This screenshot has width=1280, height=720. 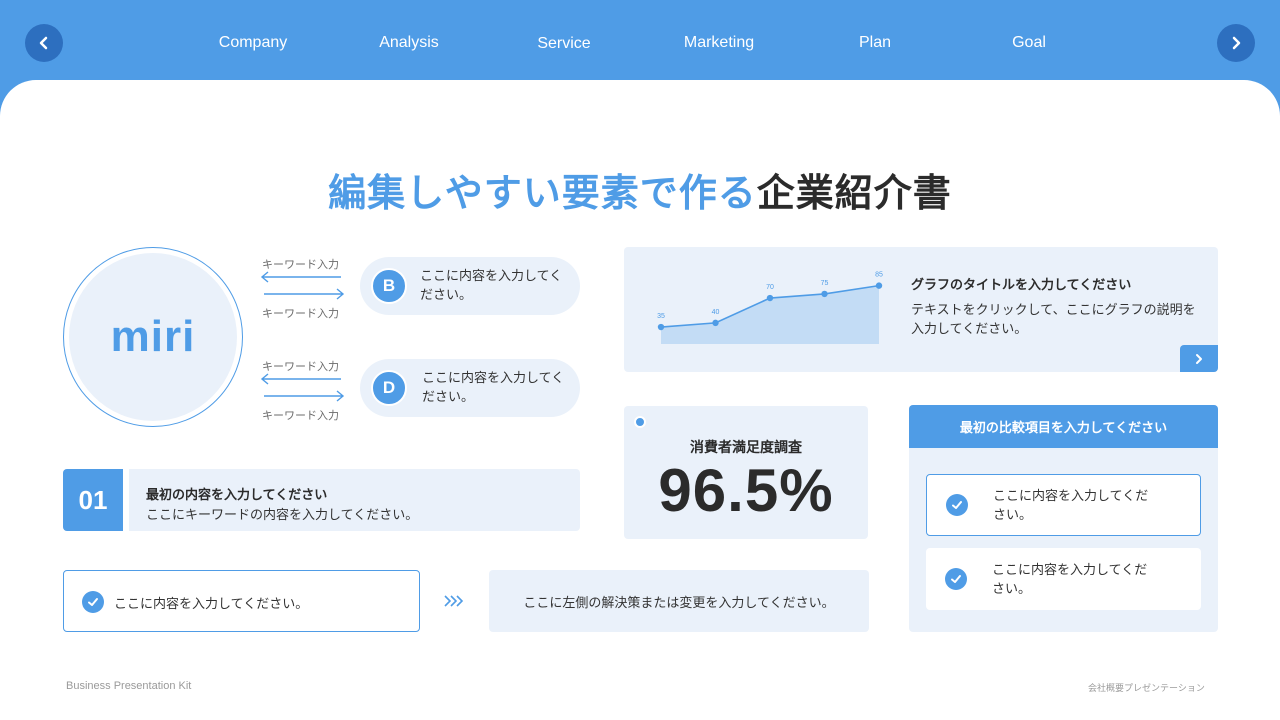 What do you see at coordinates (454, 601) in the screenshot?
I see `triple-chevron-icon` at bounding box center [454, 601].